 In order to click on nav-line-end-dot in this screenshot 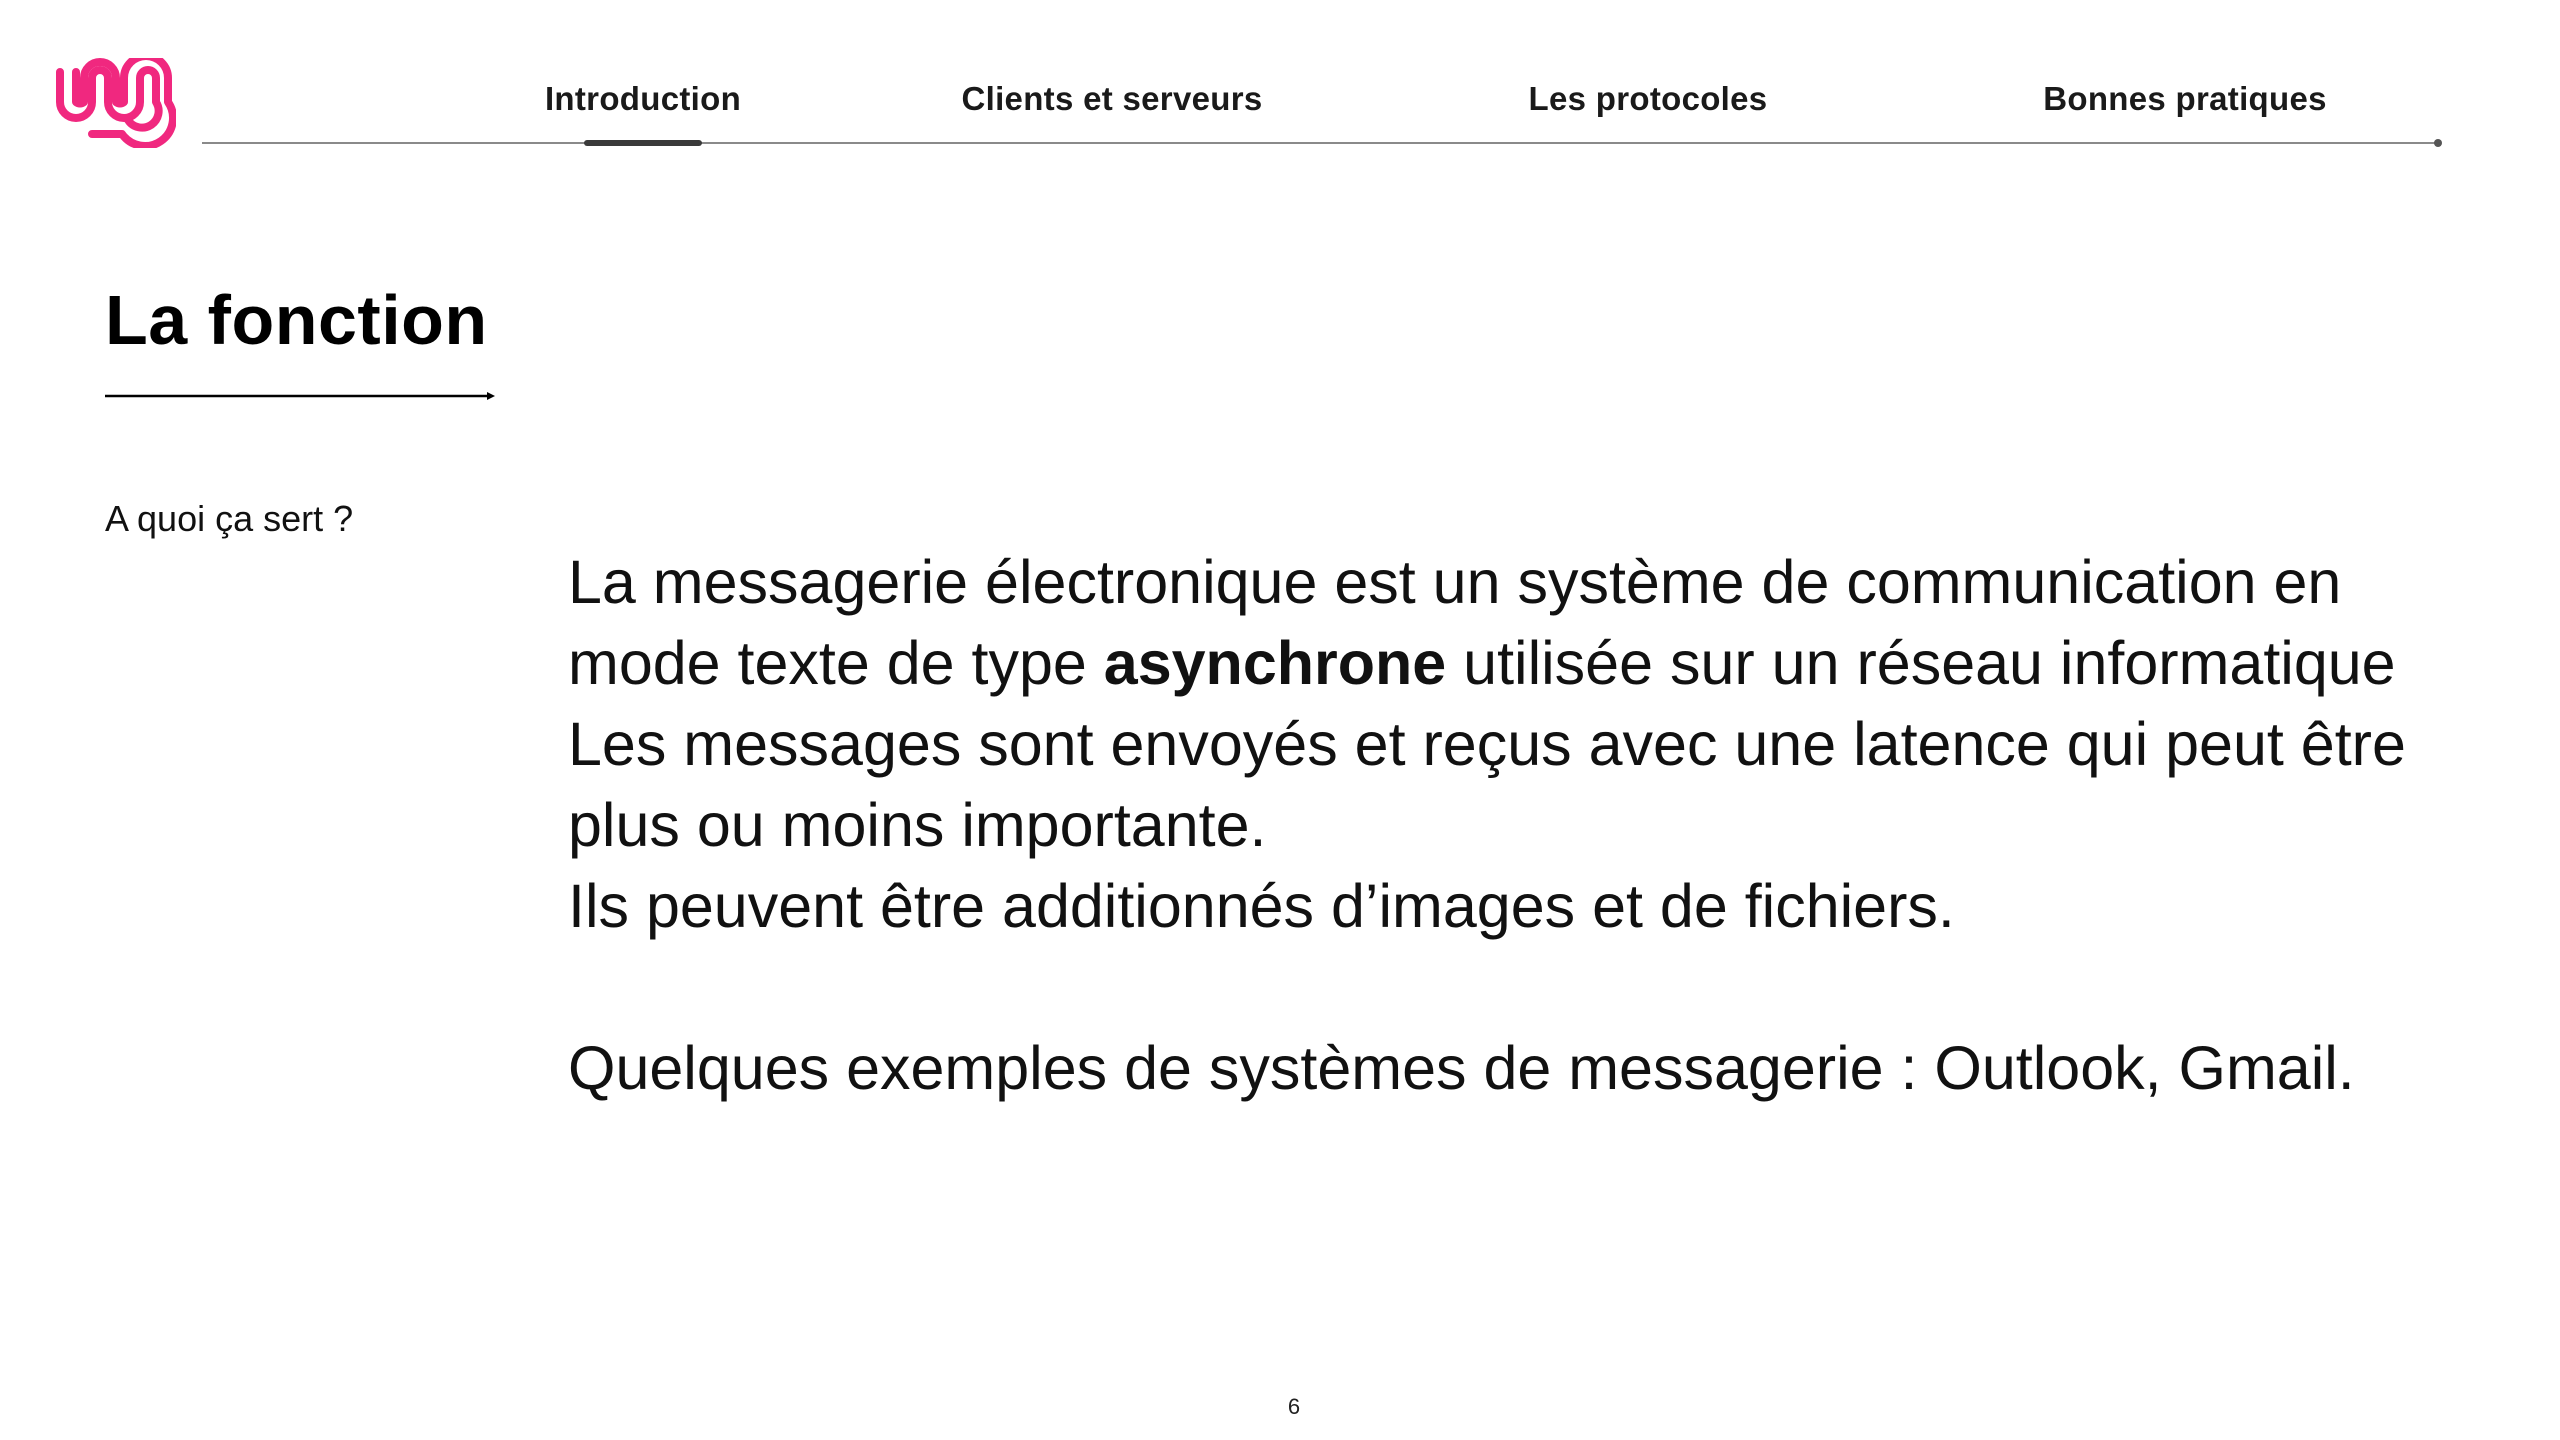, I will do `click(2438, 143)`.